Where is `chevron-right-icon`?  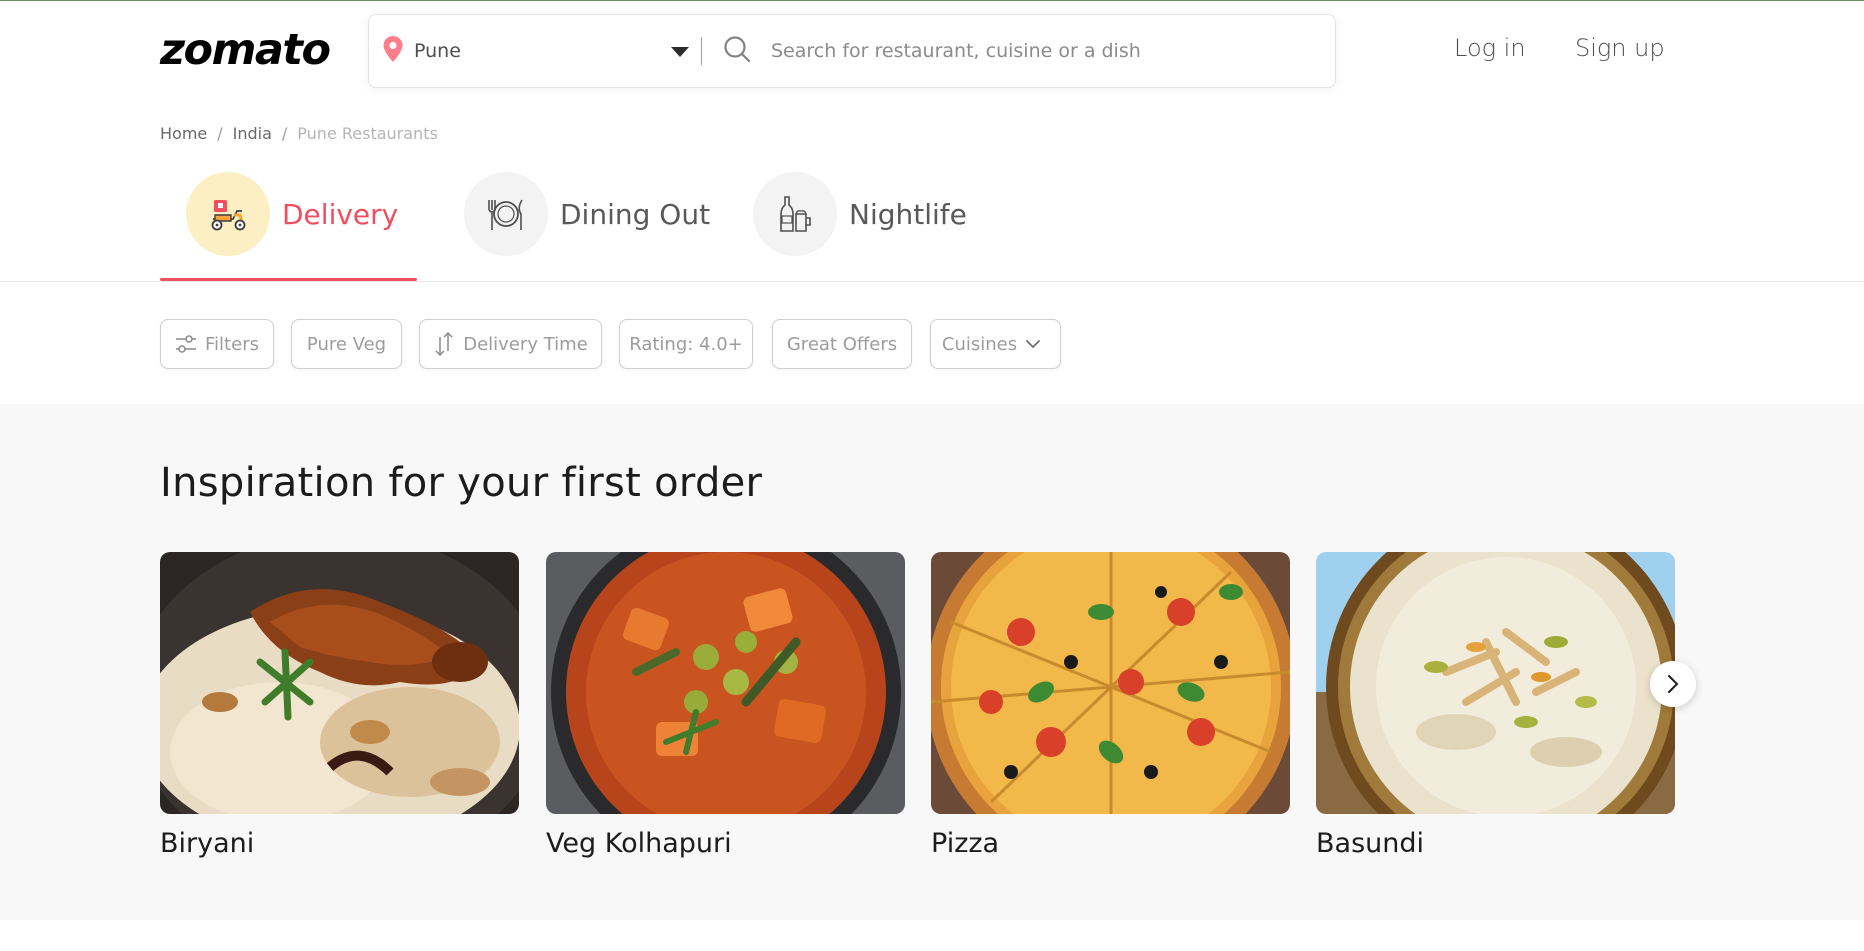
chevron-right-icon is located at coordinates (1673, 684).